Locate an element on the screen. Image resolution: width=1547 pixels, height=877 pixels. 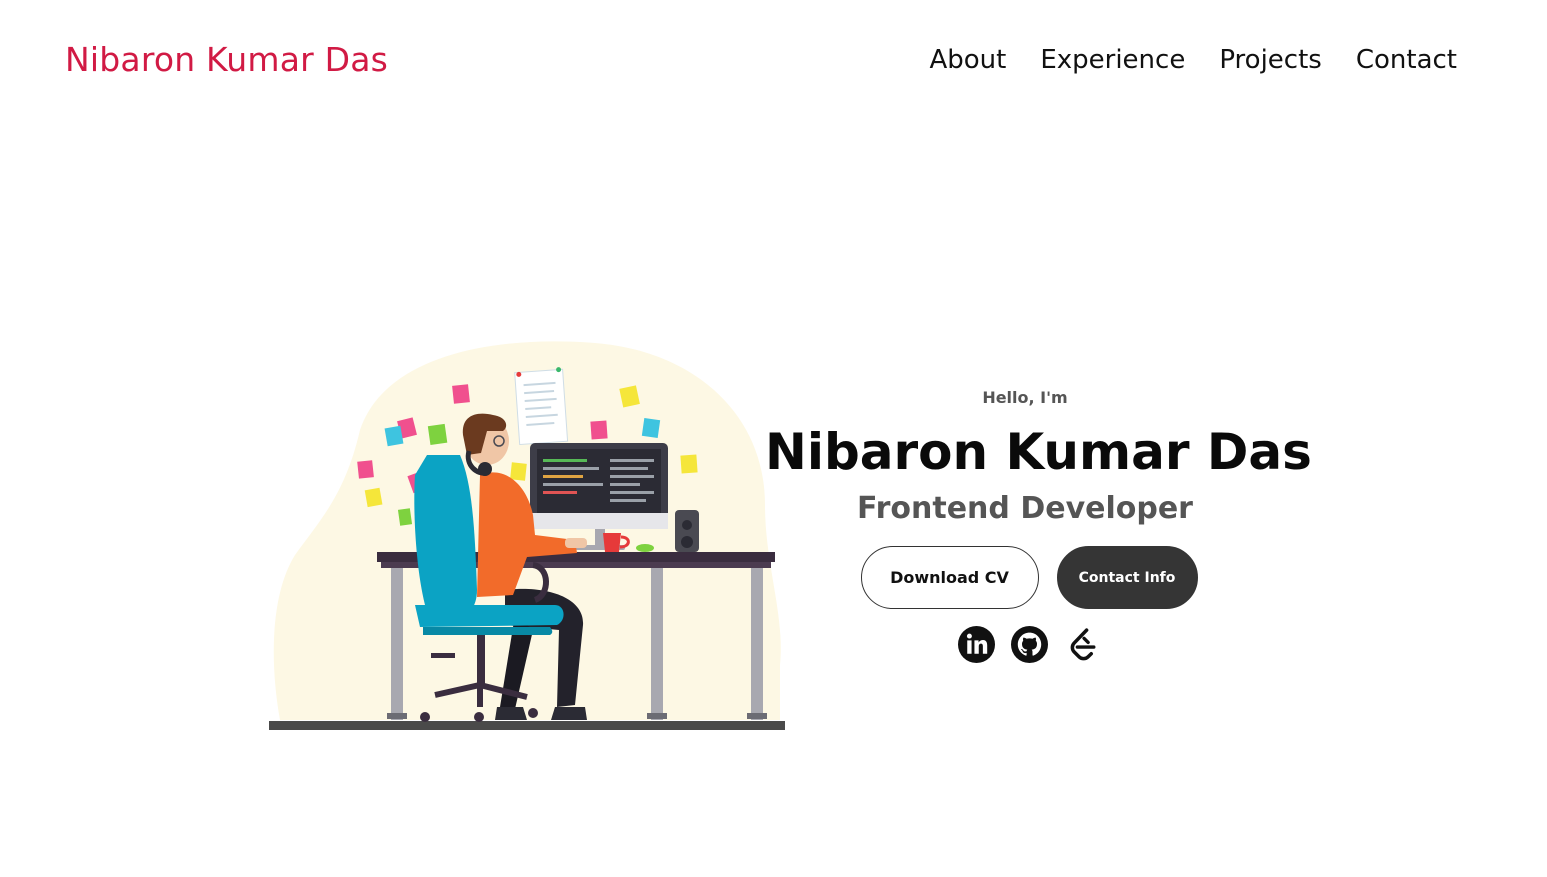
nav-item-contact: Contact is located at coordinates (1406, 60).